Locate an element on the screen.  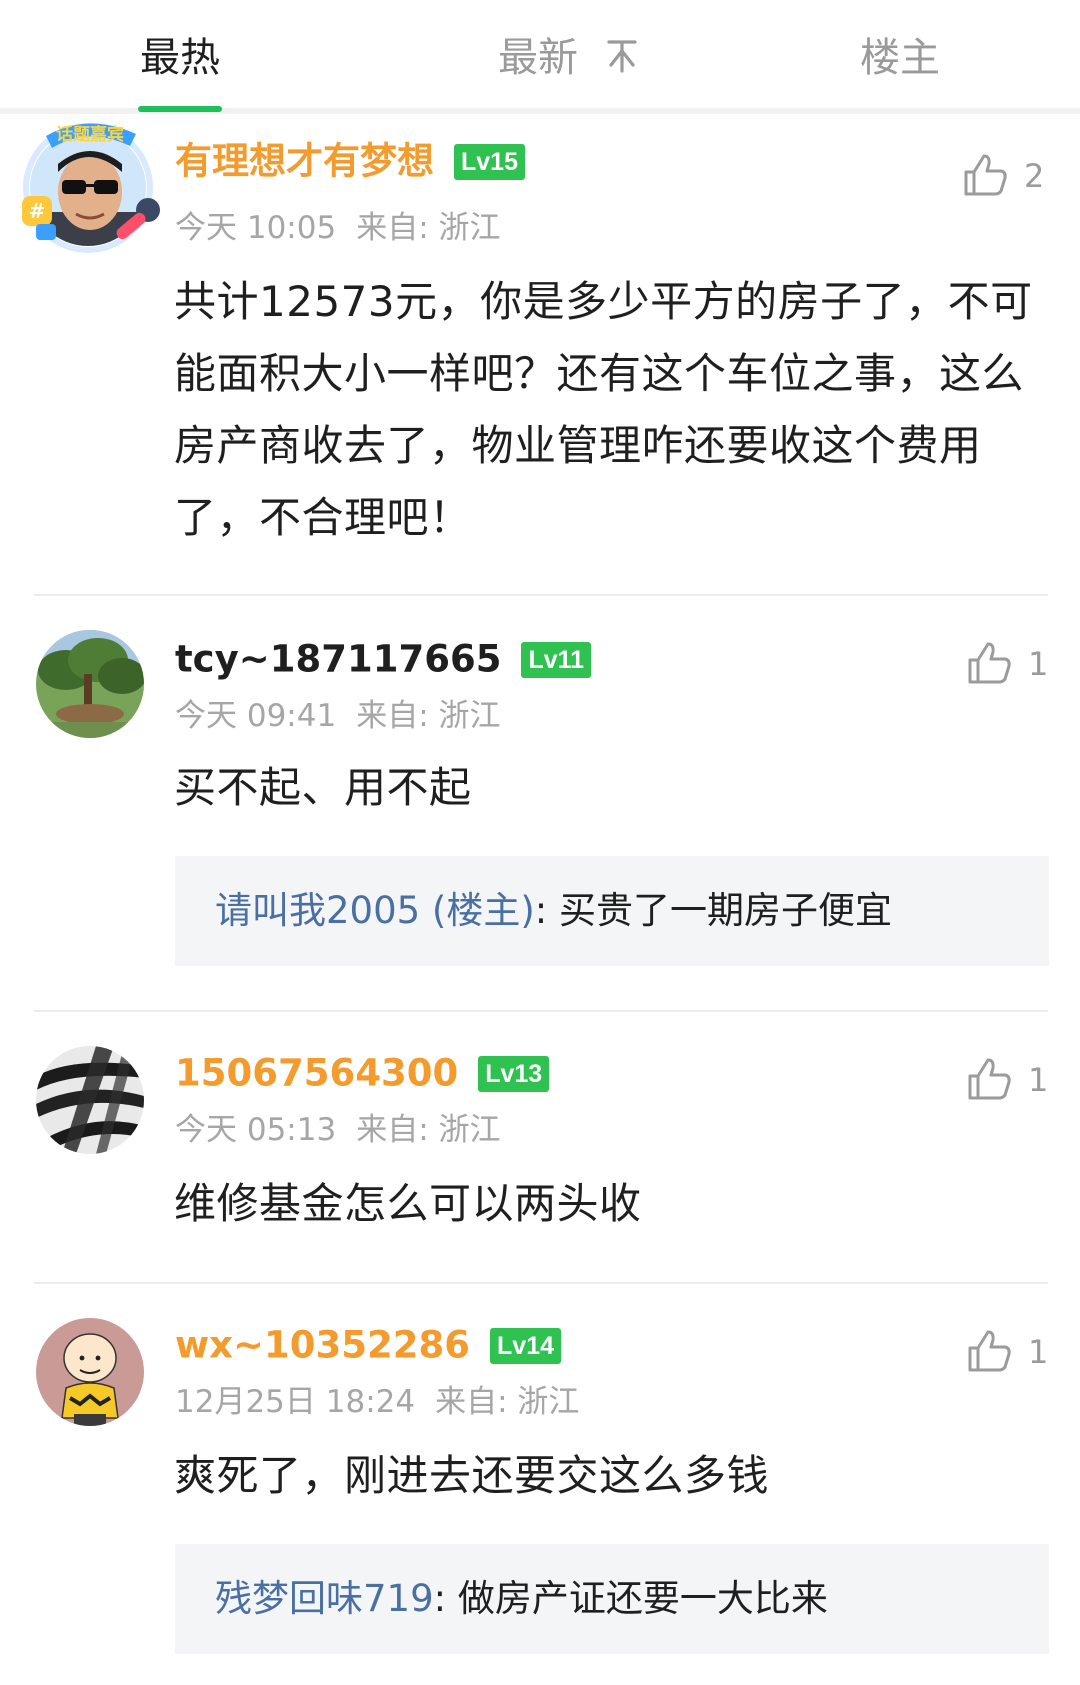
comment-meta: 今天 05:13 来自: 浙江 is located at coordinates (338, 1130).